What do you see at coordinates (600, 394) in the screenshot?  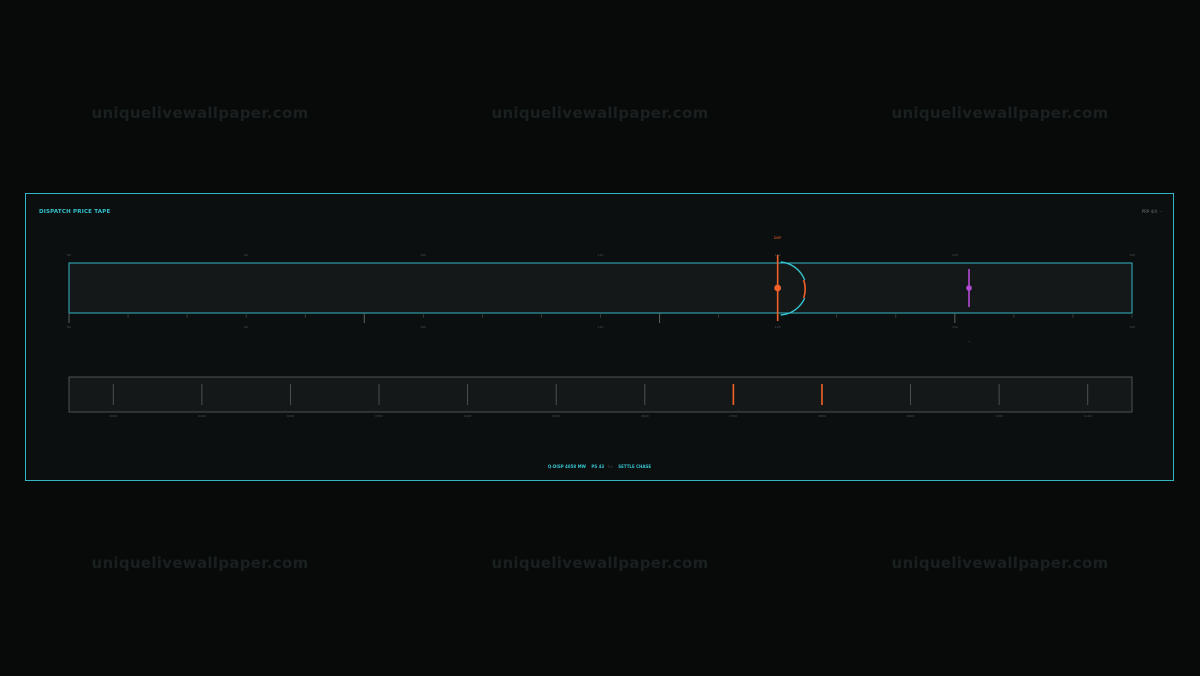 I see `hourly-strip` at bounding box center [600, 394].